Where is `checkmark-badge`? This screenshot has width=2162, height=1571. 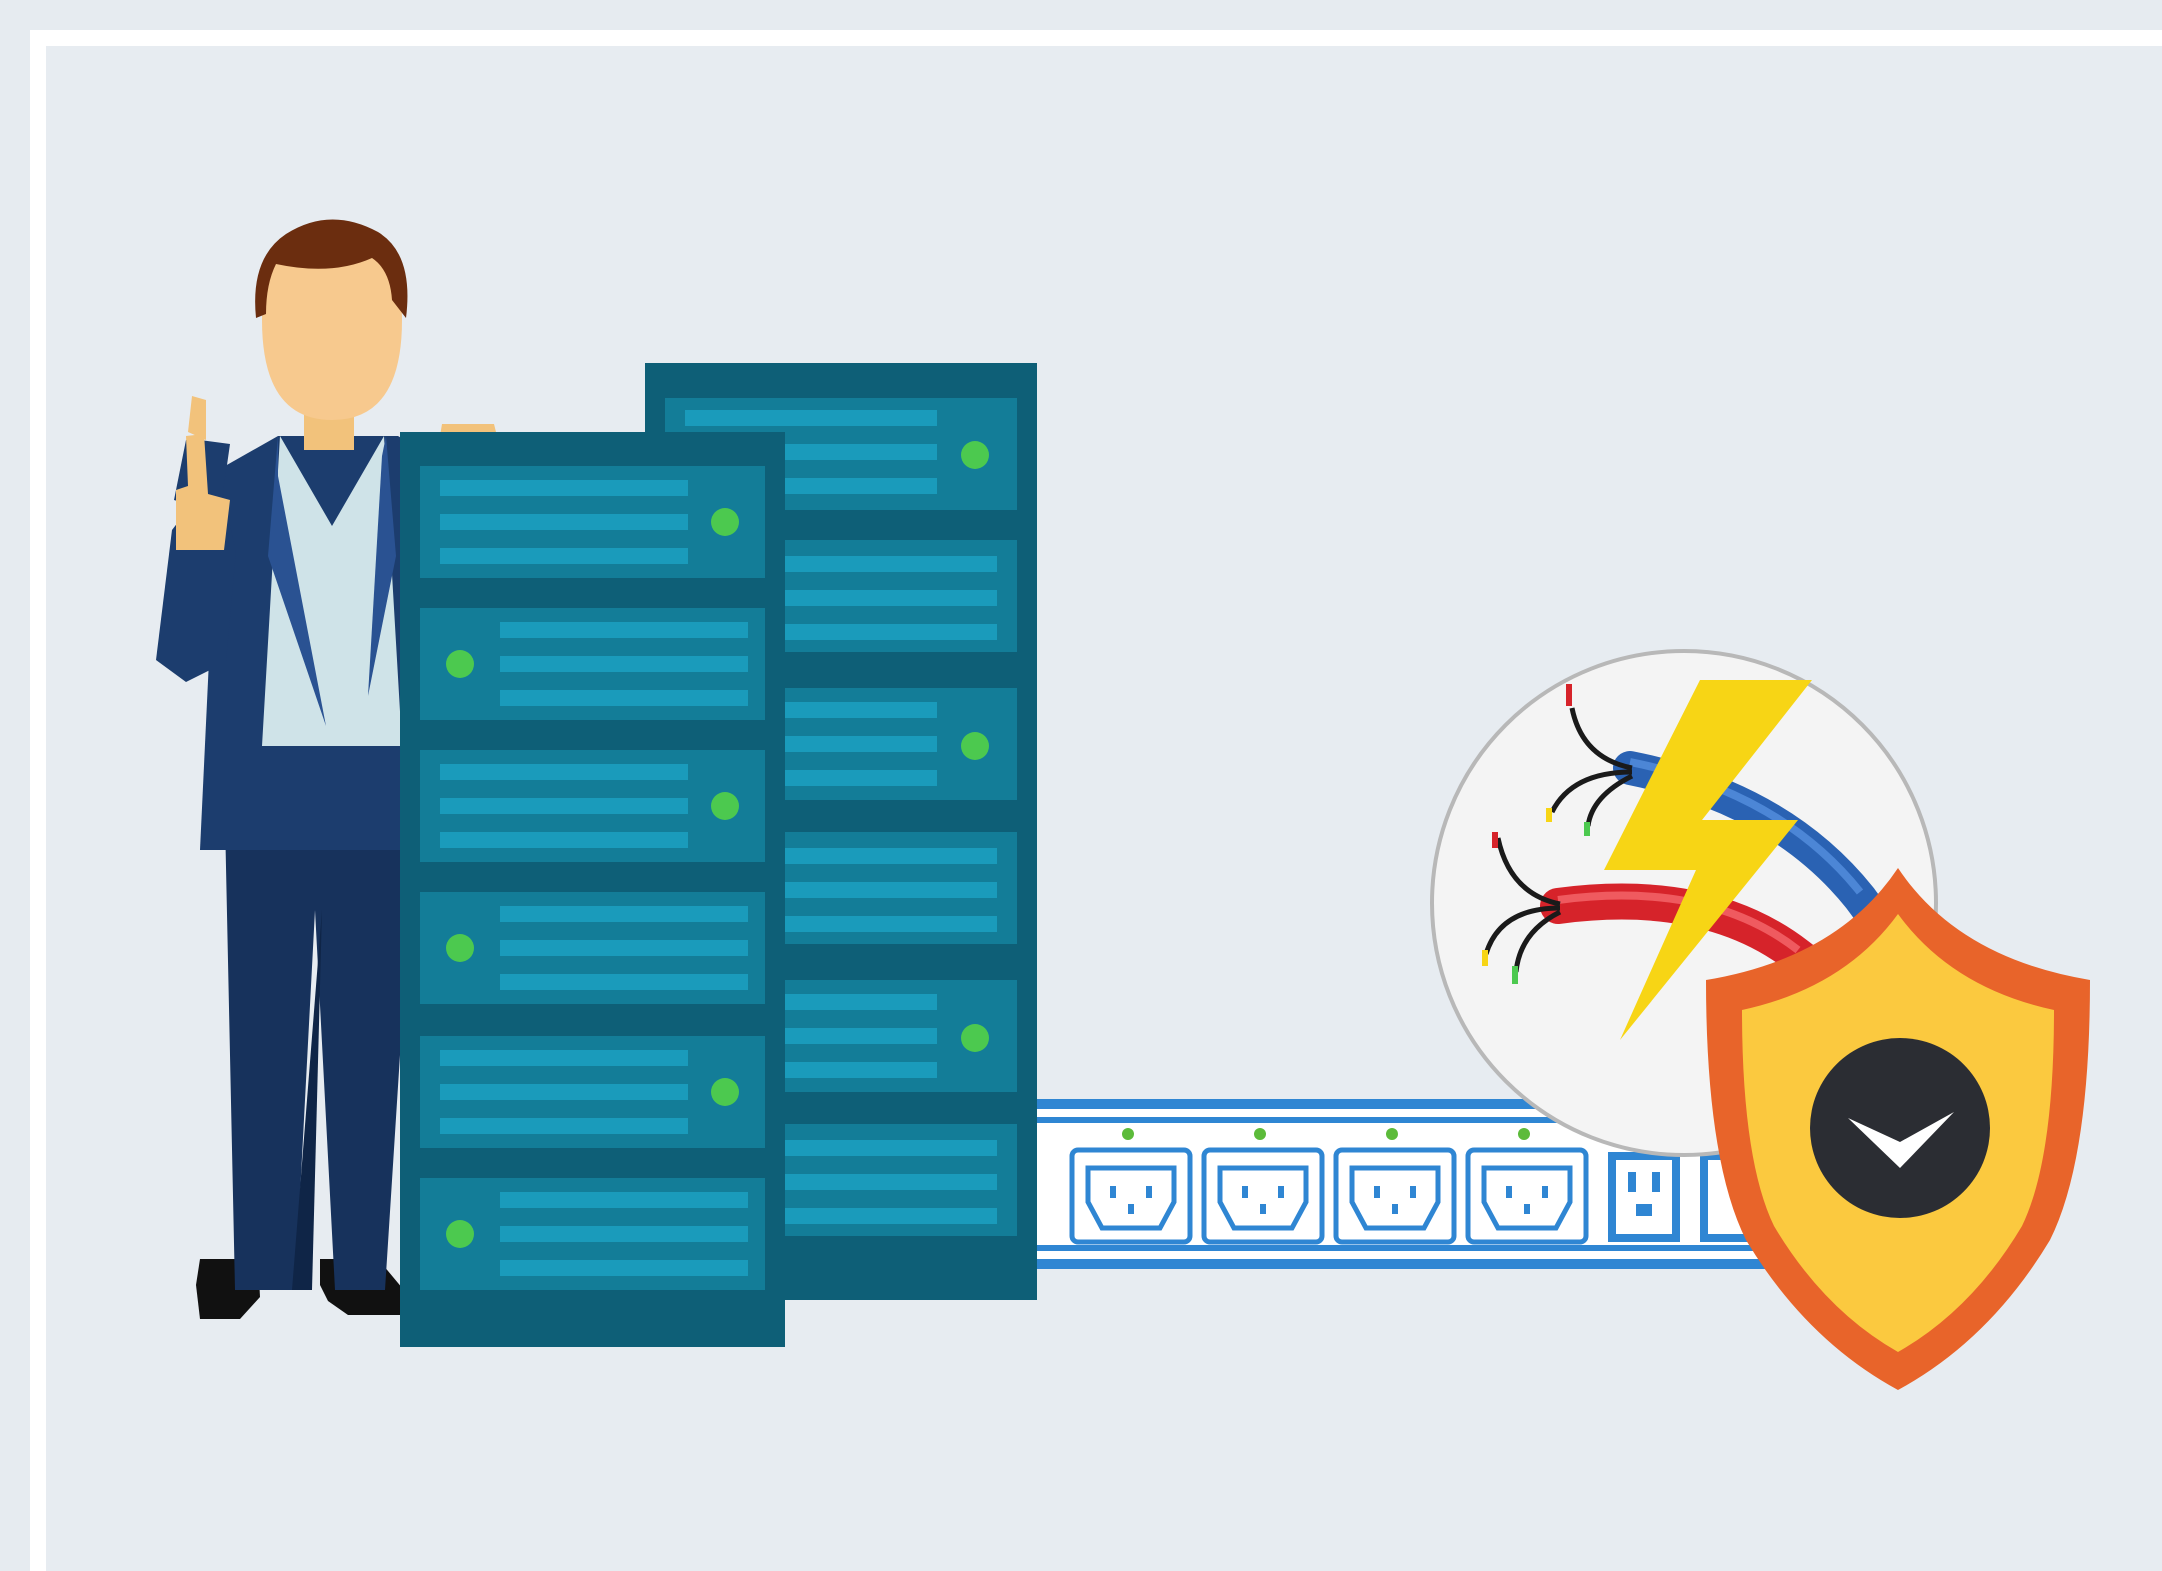 checkmark-badge is located at coordinates (1900, 1128).